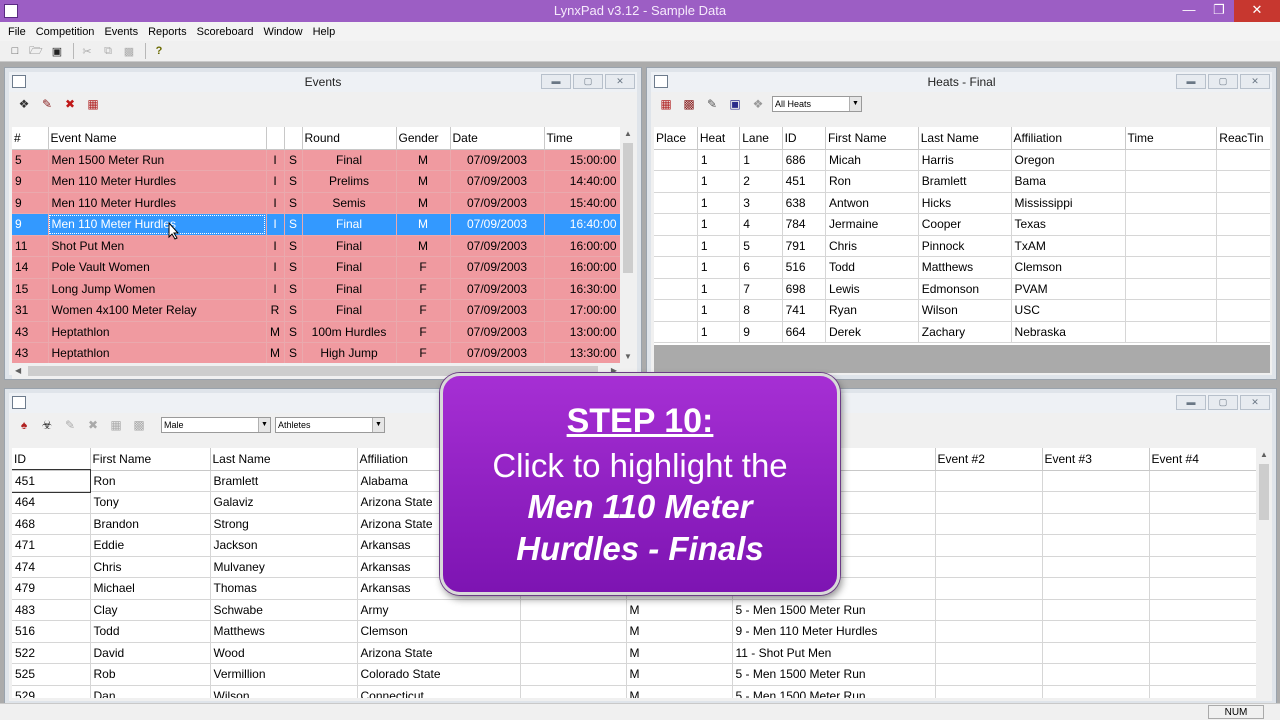  I want to click on heat-filter-select: All Heats ▼, so click(817, 104).